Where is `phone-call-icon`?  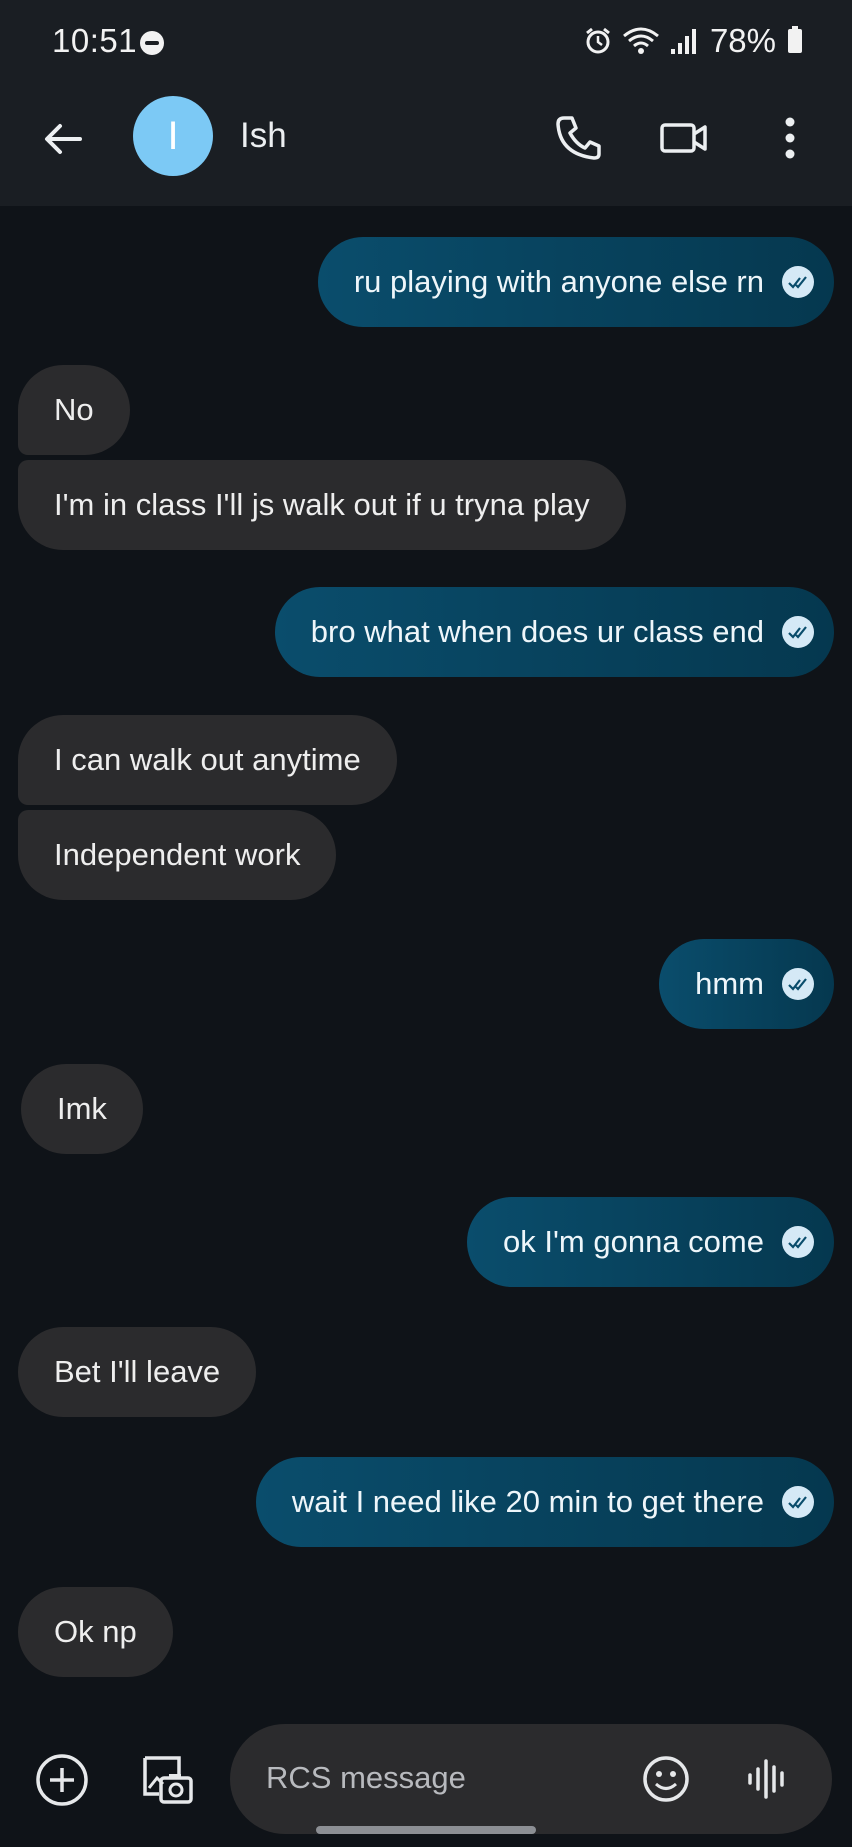
phone-call-icon is located at coordinates (578, 138).